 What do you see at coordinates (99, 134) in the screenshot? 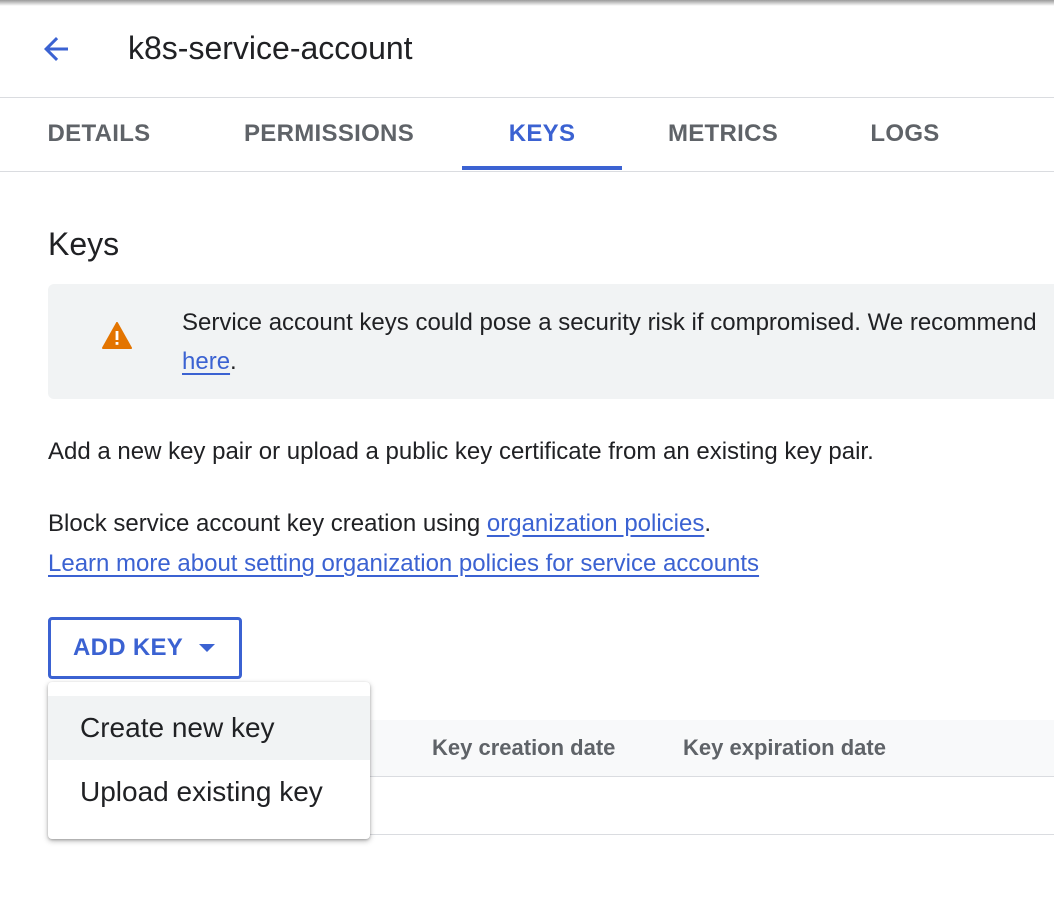
I see `tab-details: DETAILS` at bounding box center [99, 134].